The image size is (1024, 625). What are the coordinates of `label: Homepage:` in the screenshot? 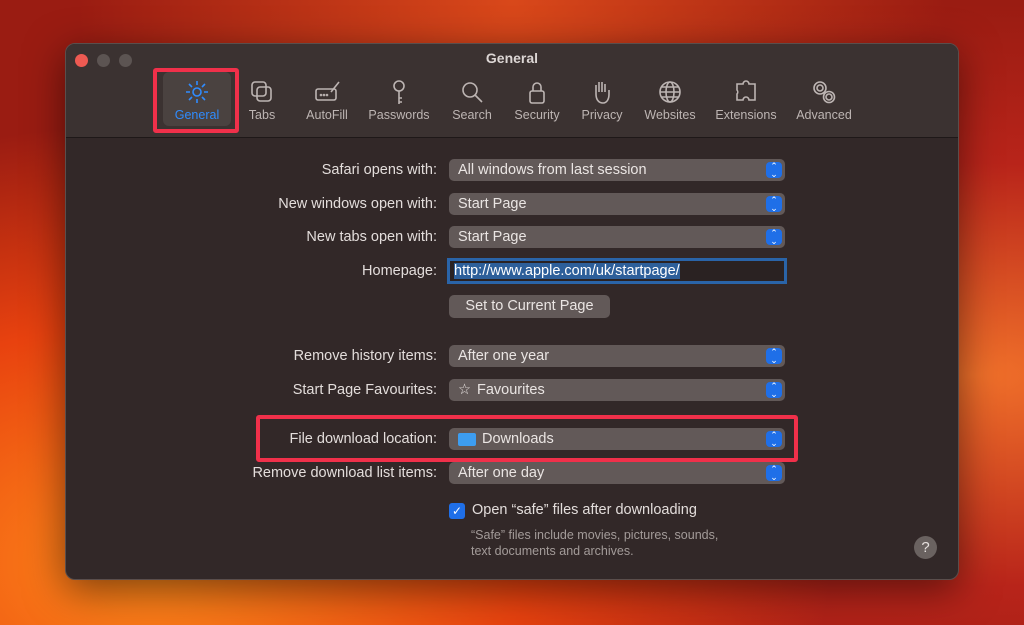 It's located at (399, 271).